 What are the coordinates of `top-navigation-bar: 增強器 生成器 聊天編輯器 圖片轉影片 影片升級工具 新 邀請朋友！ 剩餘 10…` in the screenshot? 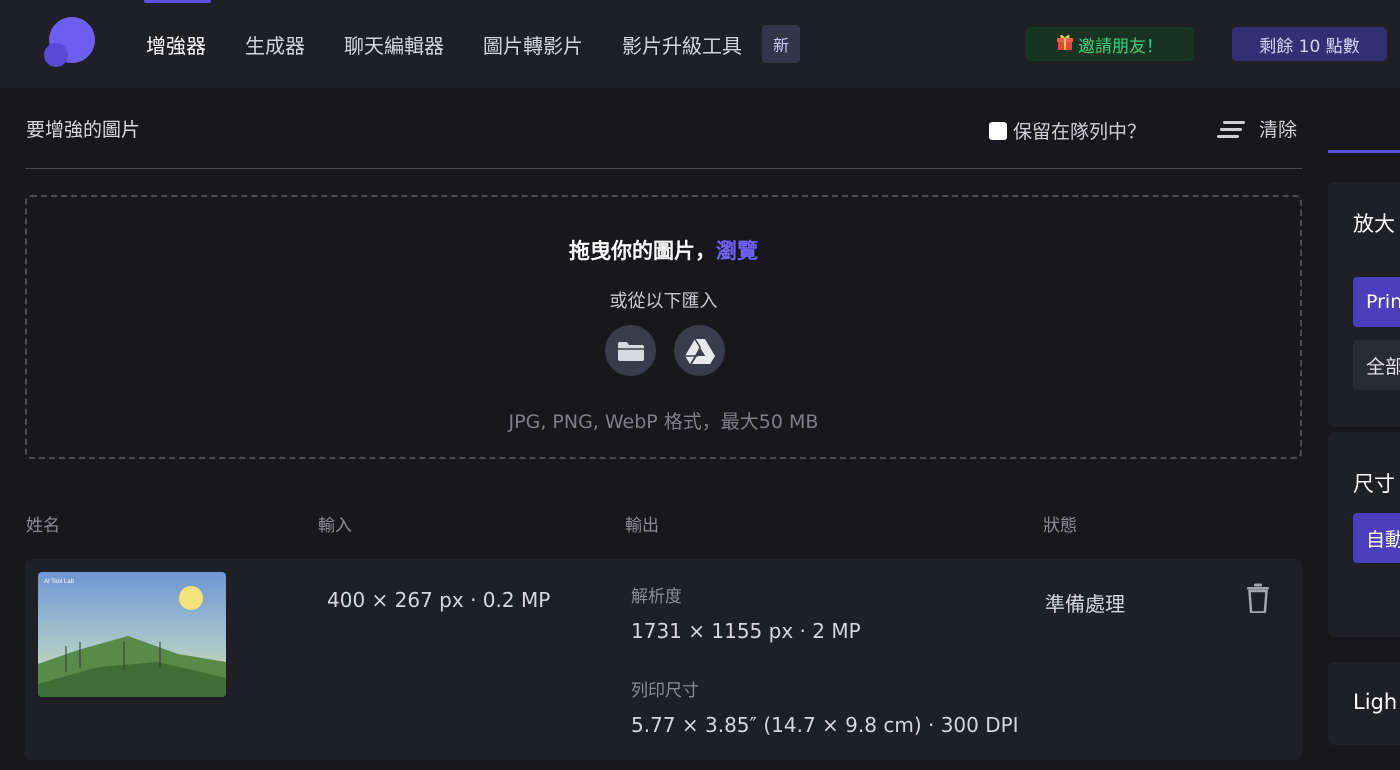 It's located at (700, 44).